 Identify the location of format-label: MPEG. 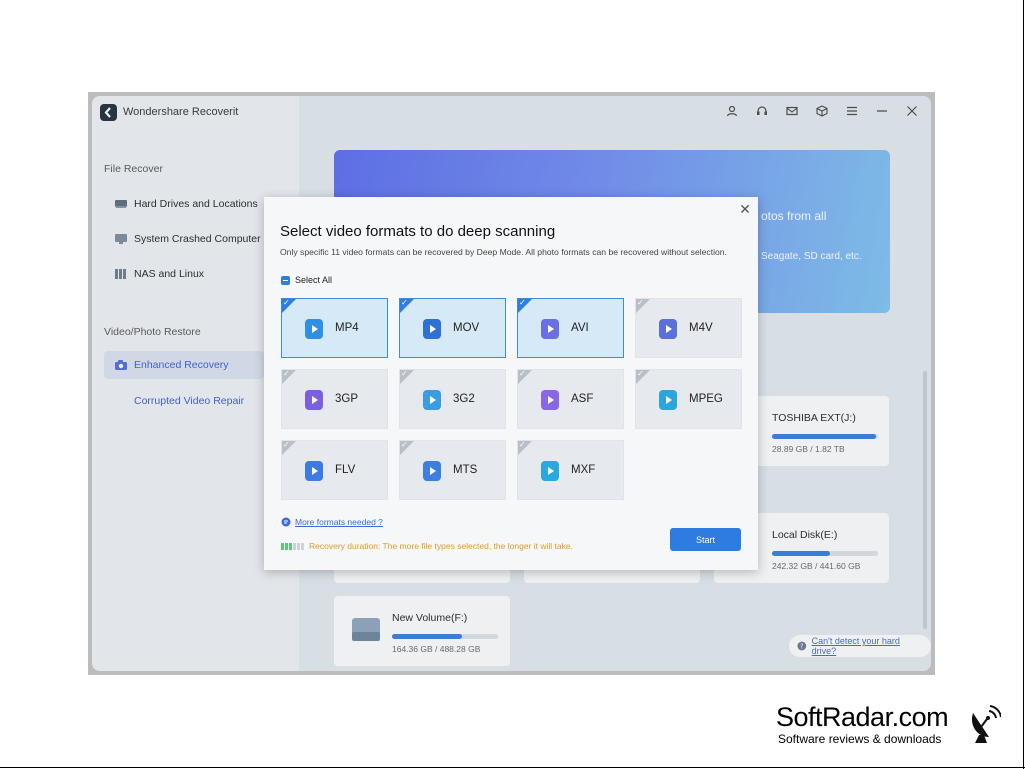
(706, 399).